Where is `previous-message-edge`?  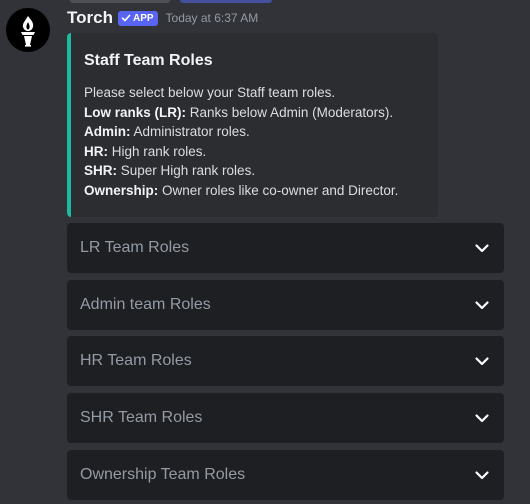
previous-message-edge is located at coordinates (180, 1).